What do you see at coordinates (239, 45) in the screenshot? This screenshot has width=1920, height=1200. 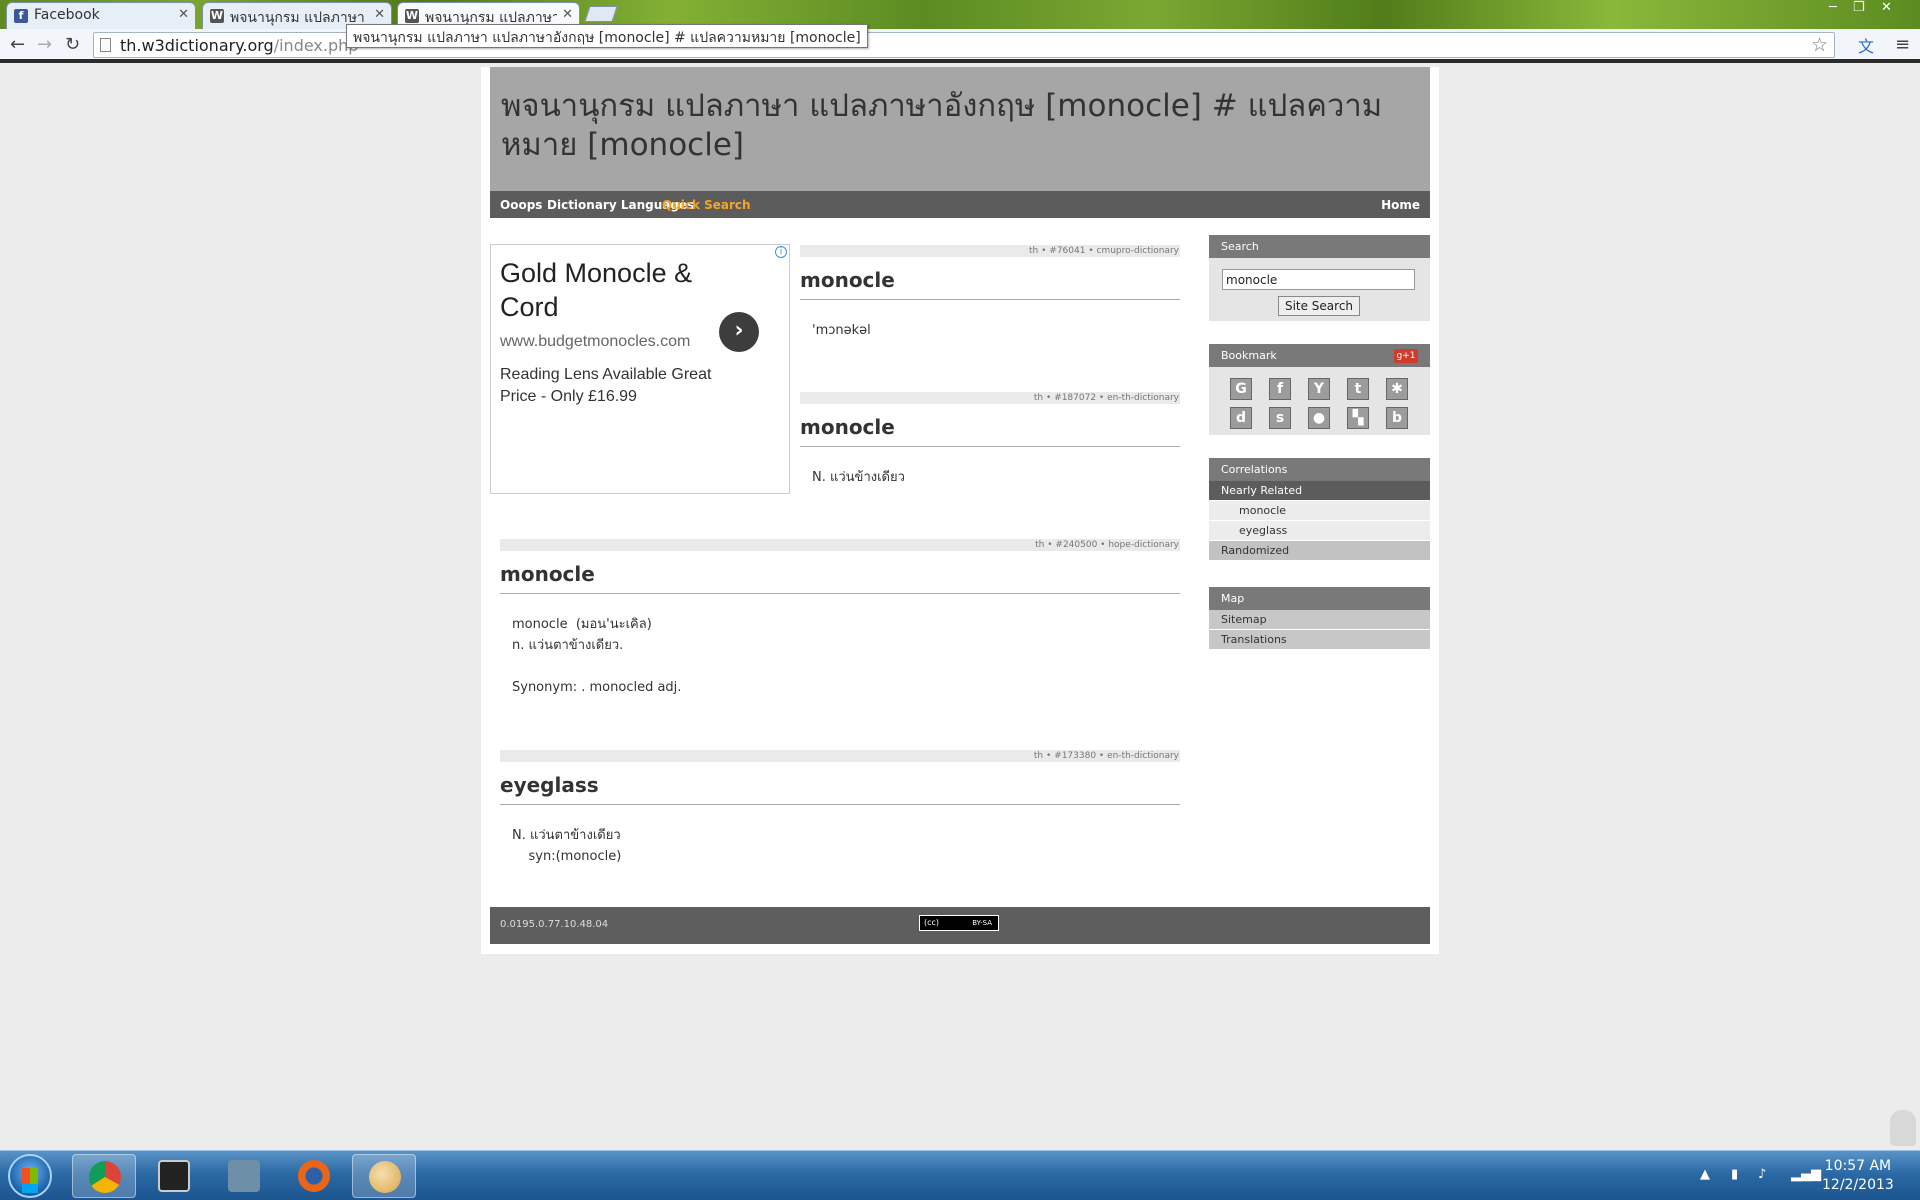 I see `url-text: th.w3dictionary.org/index.php` at bounding box center [239, 45].